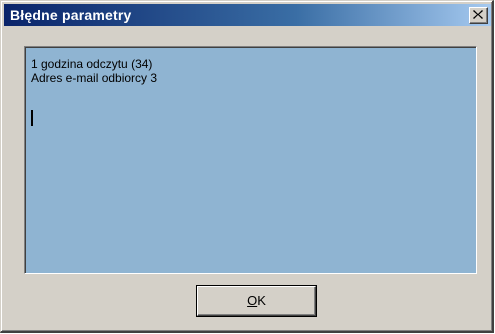  I want to click on message-line-1: 1 godzina odczytu (34), so click(92, 64).